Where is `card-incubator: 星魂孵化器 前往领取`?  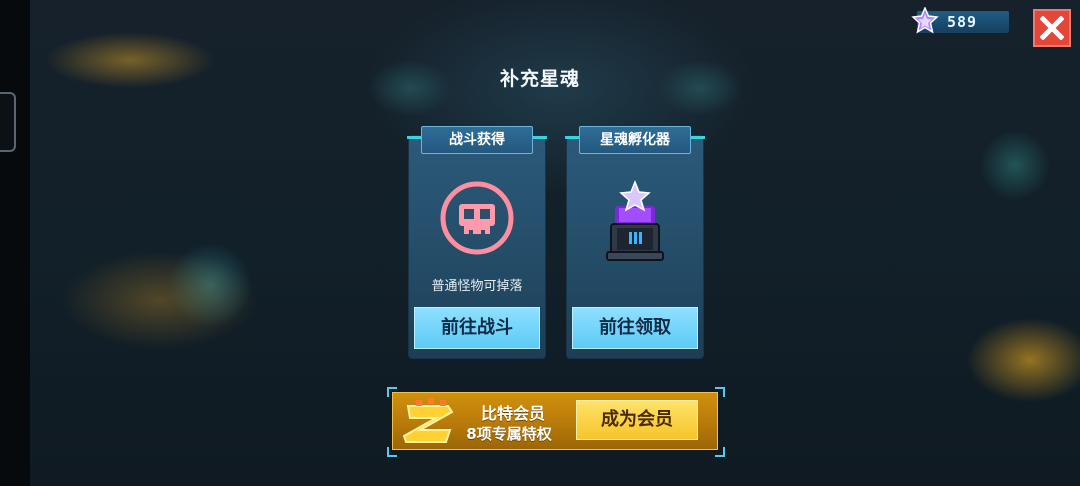
card-incubator: 星魂孵化器 前往领取 is located at coordinates (635, 242).